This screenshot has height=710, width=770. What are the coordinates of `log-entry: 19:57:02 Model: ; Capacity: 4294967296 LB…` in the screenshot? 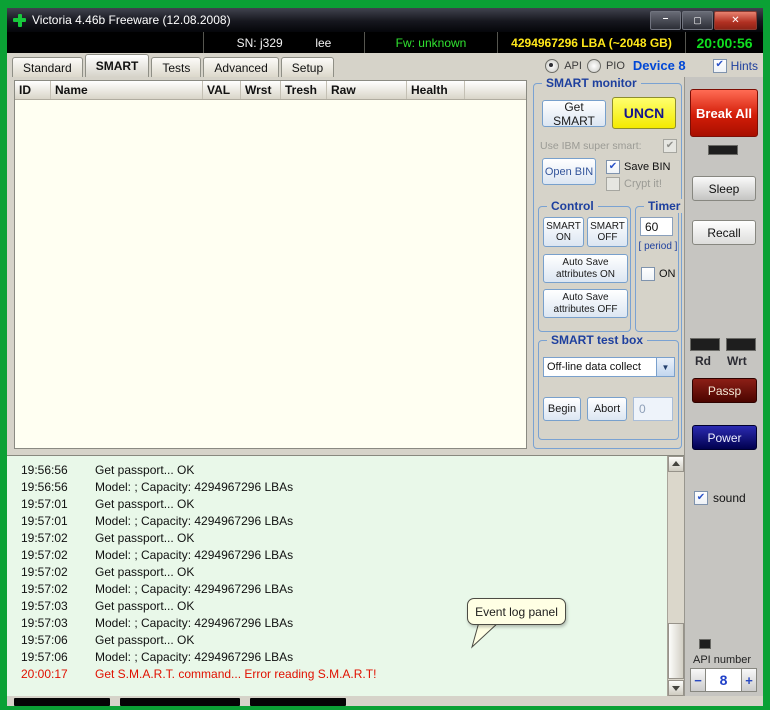 It's located at (157, 588).